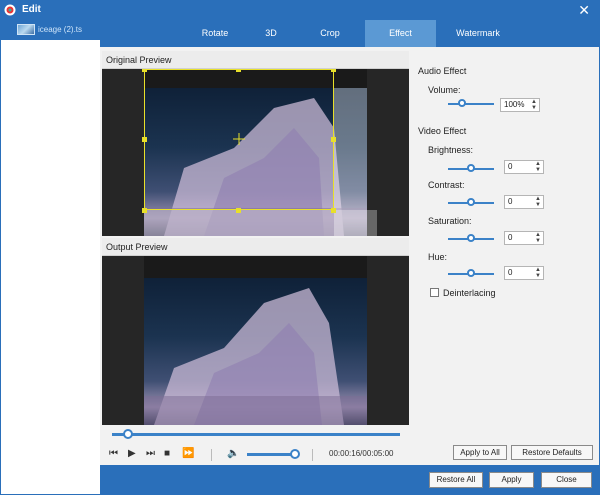 Image resolution: width=600 pixels, height=495 pixels. I want to click on saturation-label: Saturation:, so click(450, 221).